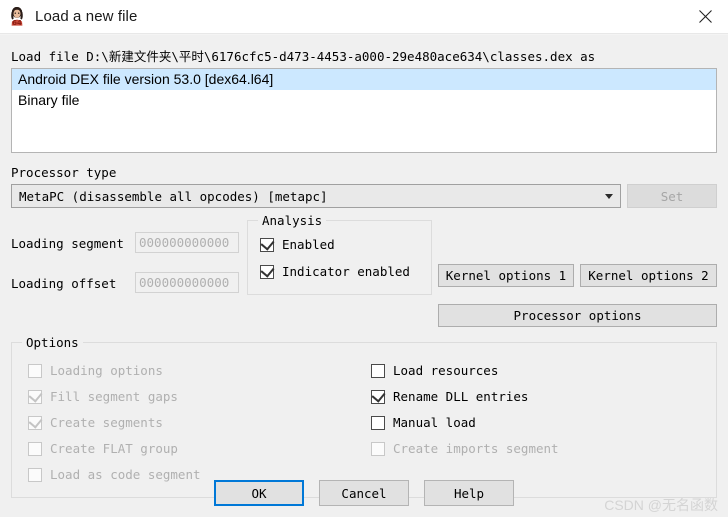 The height and width of the screenshot is (517, 728). I want to click on kernel-options-2-button: Kernel options 2, so click(648, 275).